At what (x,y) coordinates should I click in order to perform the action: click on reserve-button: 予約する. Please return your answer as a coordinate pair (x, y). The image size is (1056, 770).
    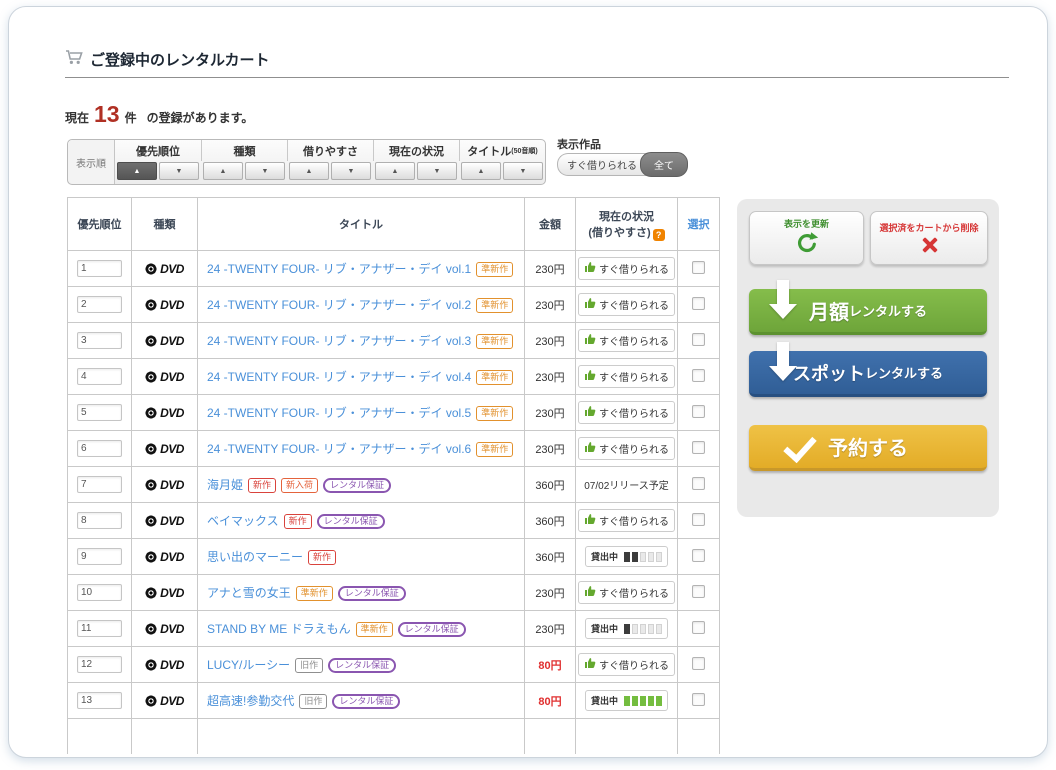
    Looking at the image, I should click on (868, 448).